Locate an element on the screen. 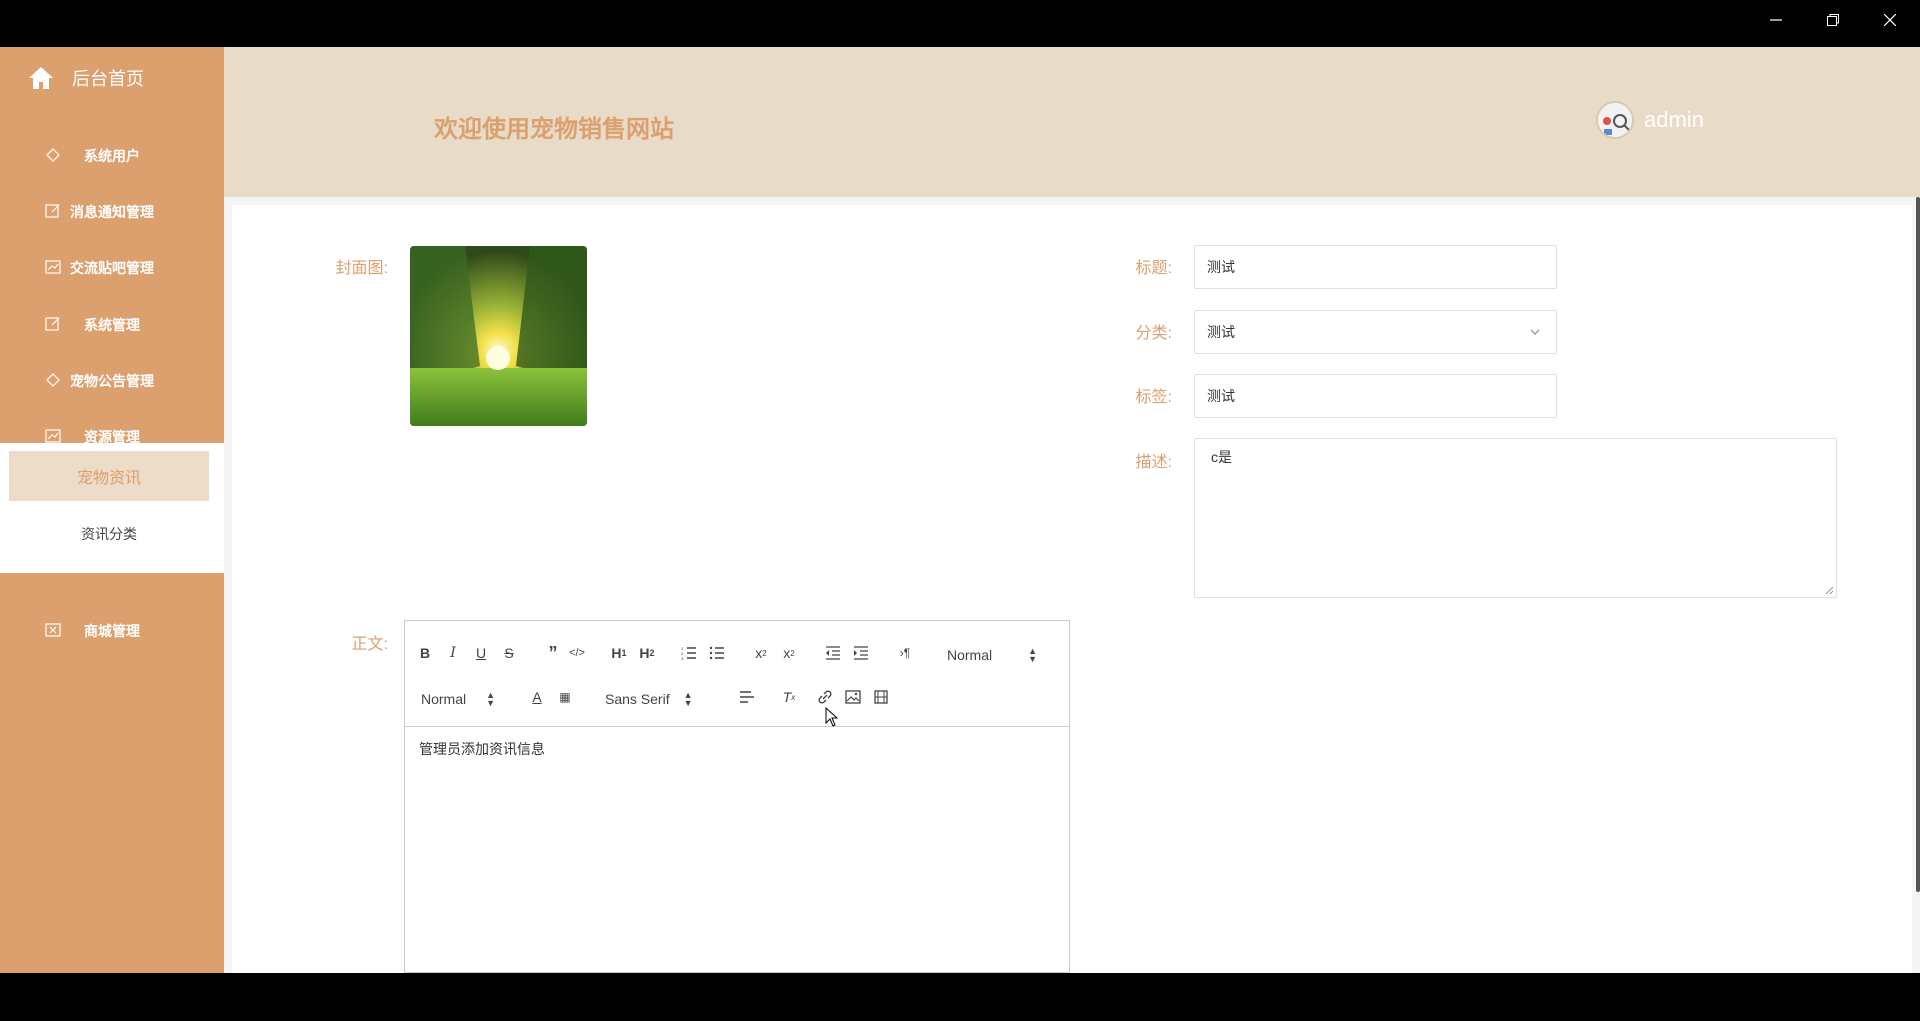  window-titlebar is located at coordinates (960, 23).